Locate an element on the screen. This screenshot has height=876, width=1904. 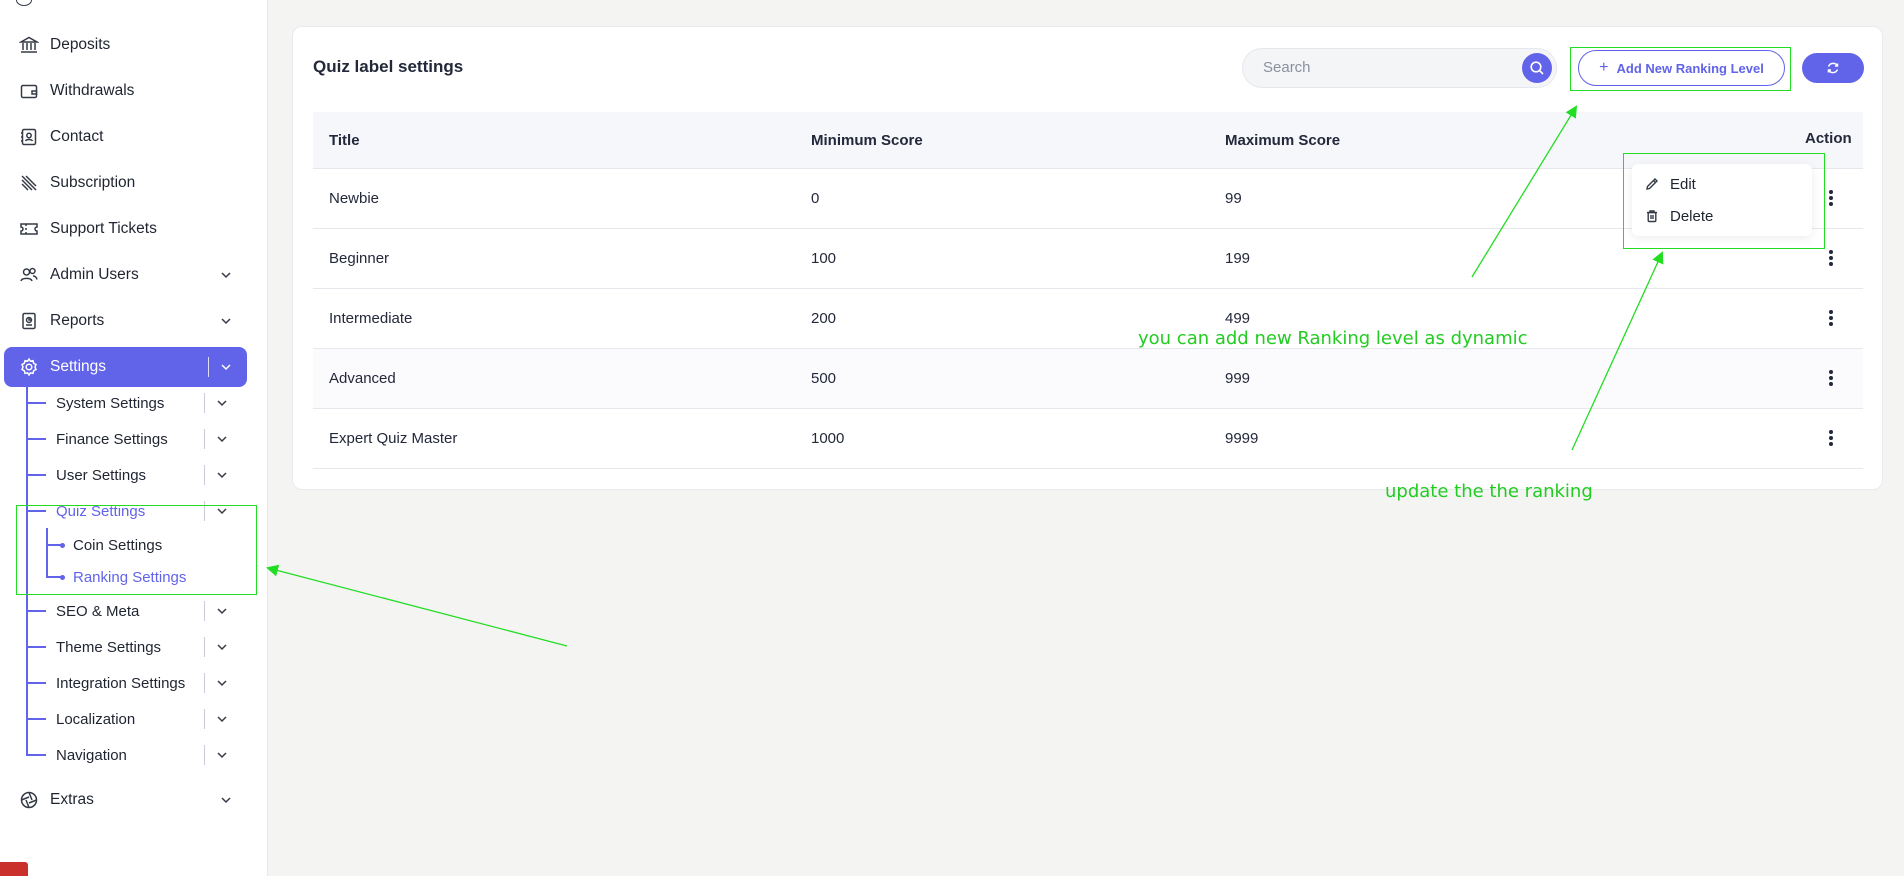
sidebar-subitem-label: Localization is located at coordinates (96, 719).